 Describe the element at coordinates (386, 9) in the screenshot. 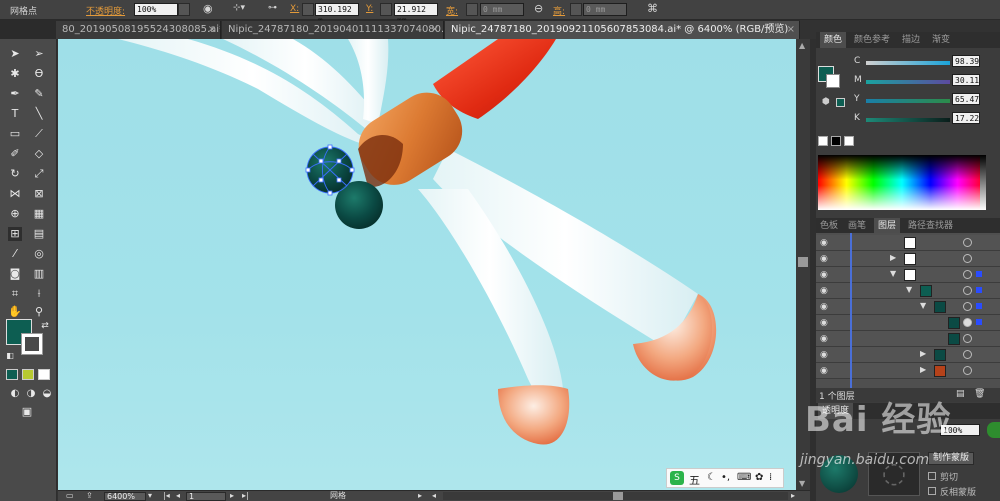

I see `y-stepper` at that location.